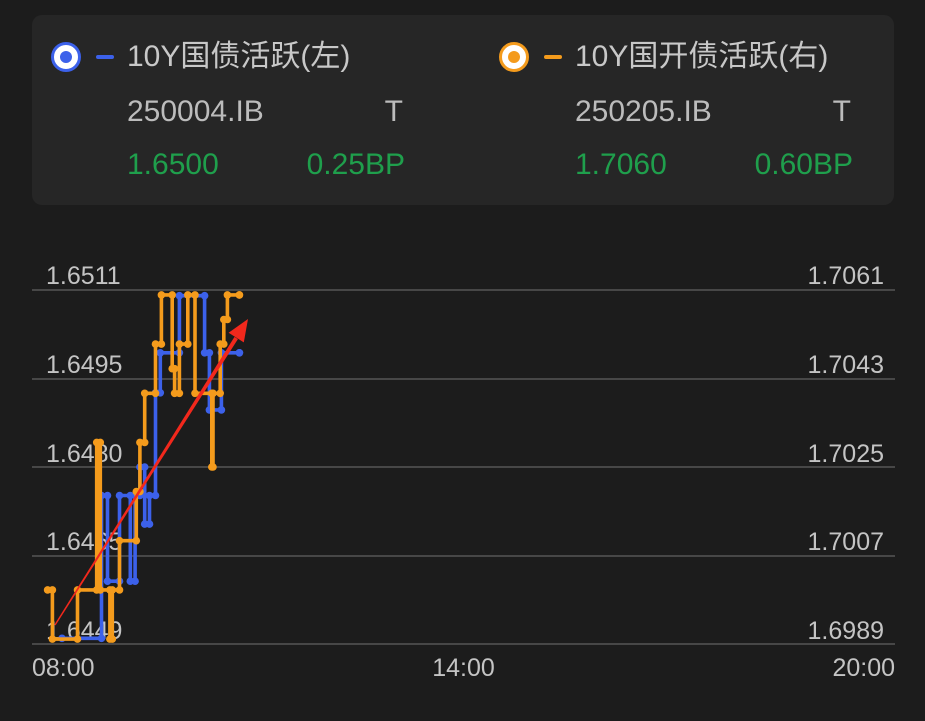 Image resolution: width=925 pixels, height=721 pixels. What do you see at coordinates (643, 111) in the screenshot?
I see `bond-code: 250205.IB` at bounding box center [643, 111].